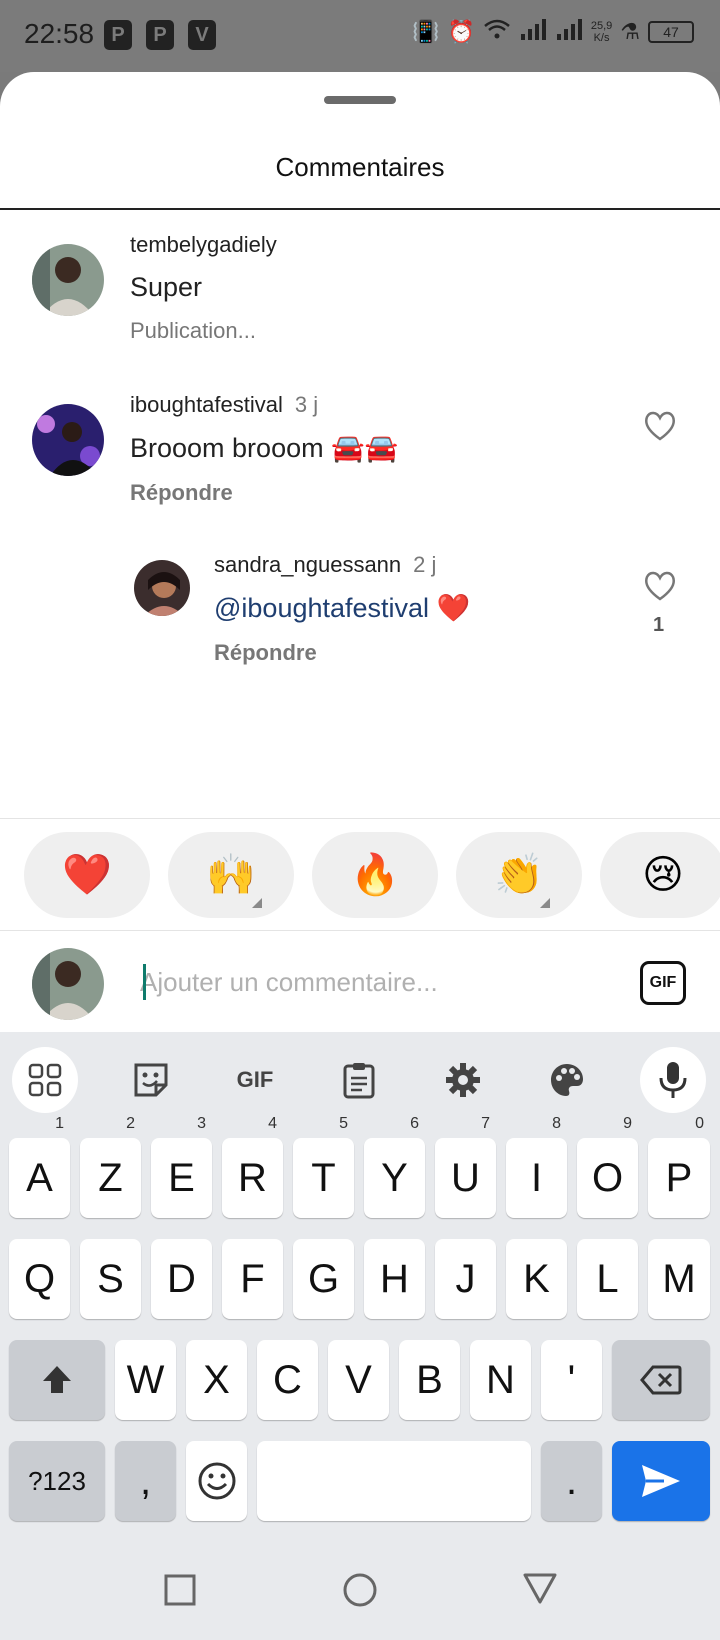 Image resolution: width=720 pixels, height=1640 pixels. What do you see at coordinates (567, 1080) in the screenshot?
I see `theme-palette-icon` at bounding box center [567, 1080].